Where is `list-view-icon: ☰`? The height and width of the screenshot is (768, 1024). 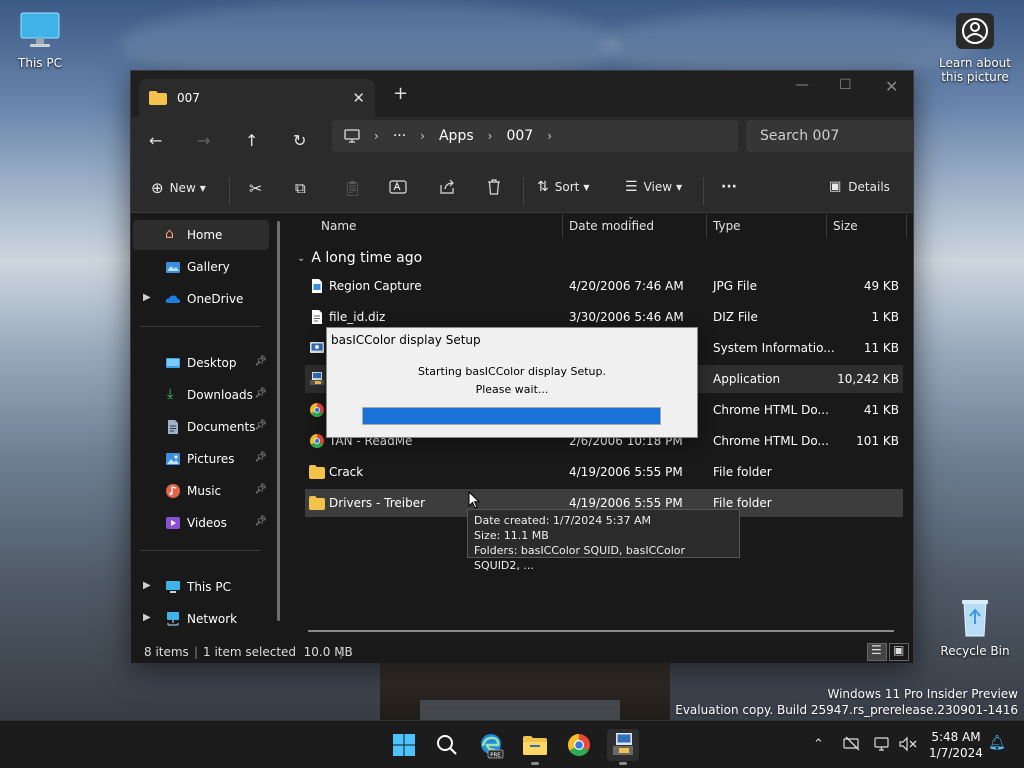
list-view-icon: ☰ is located at coordinates (876, 650).